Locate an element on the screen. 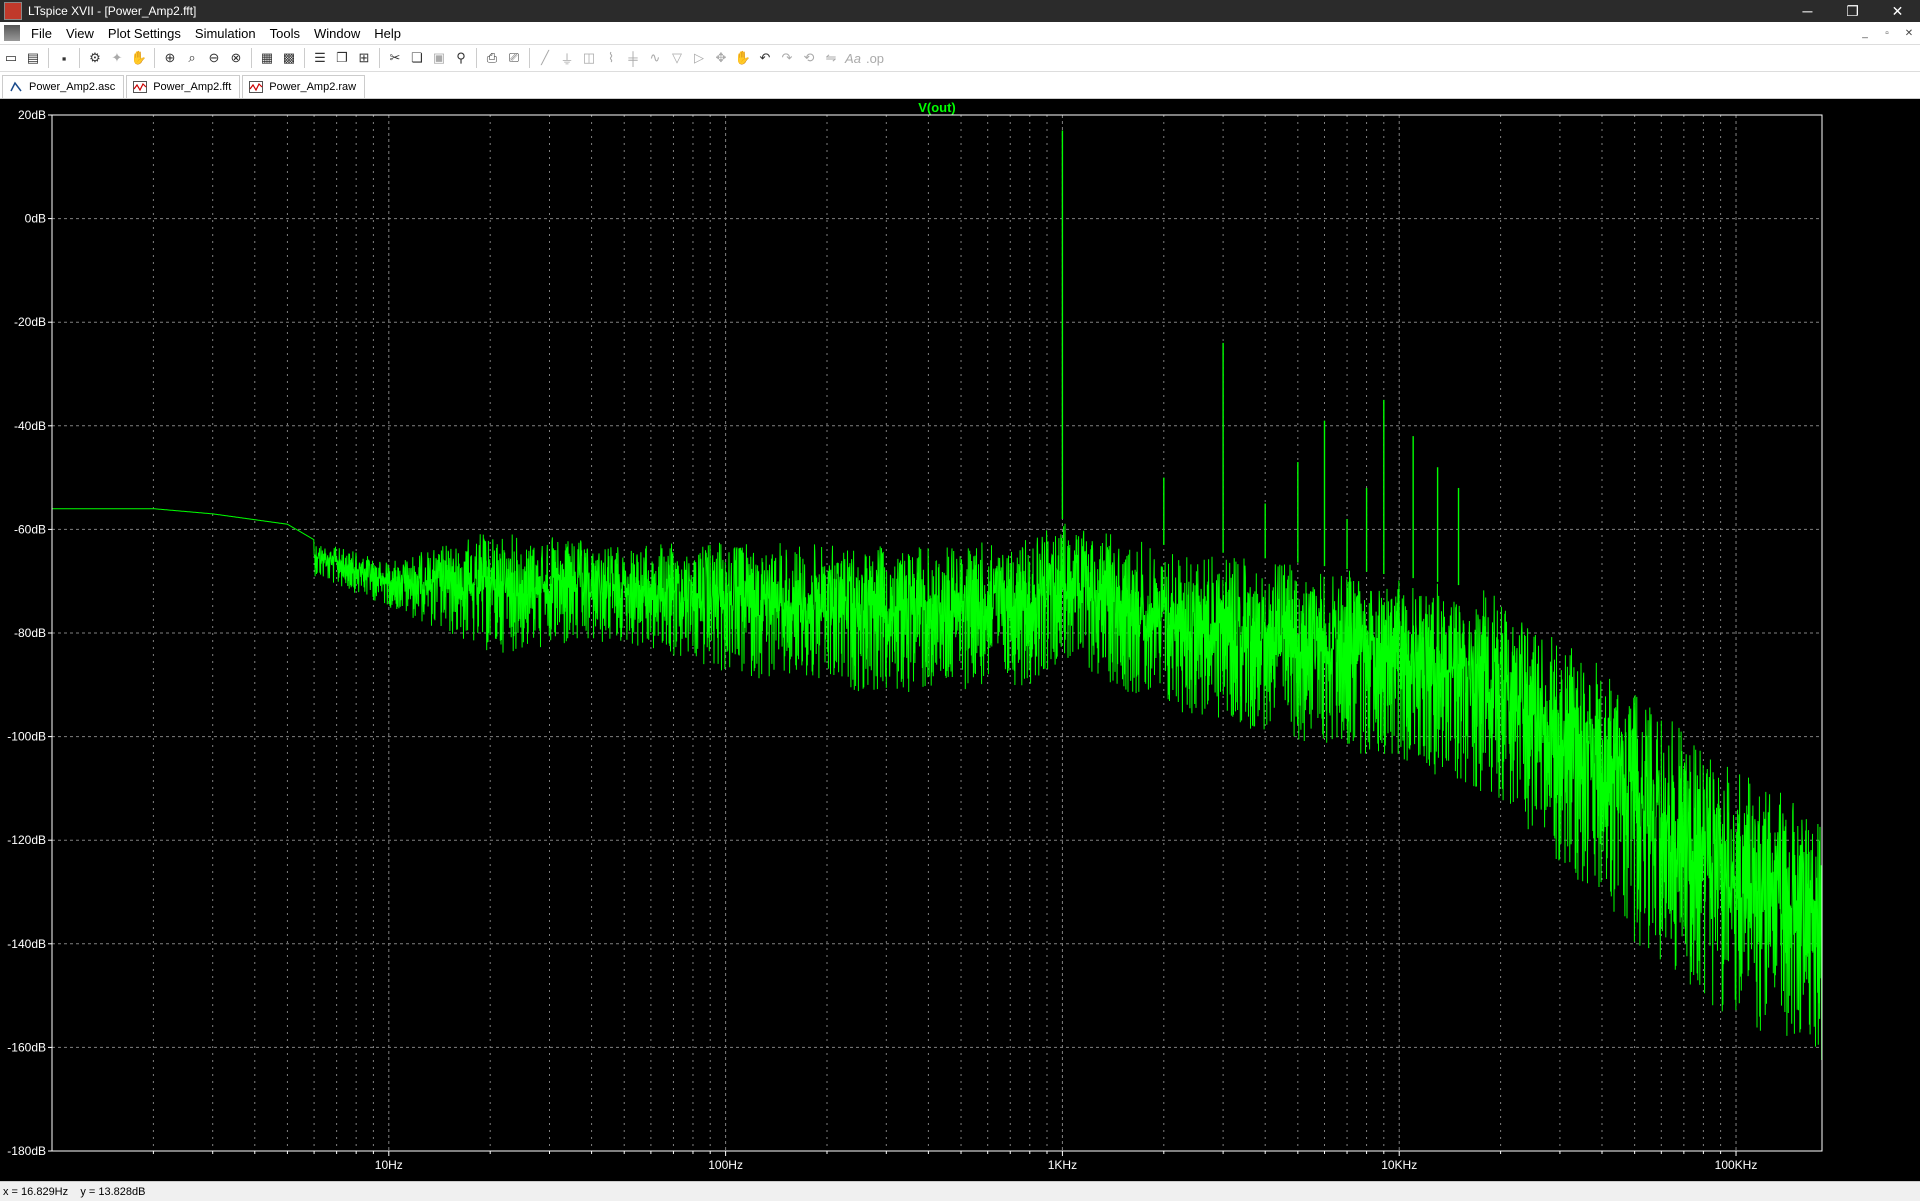  x-tick-label: 10KHz is located at coordinates (1399, 1165).